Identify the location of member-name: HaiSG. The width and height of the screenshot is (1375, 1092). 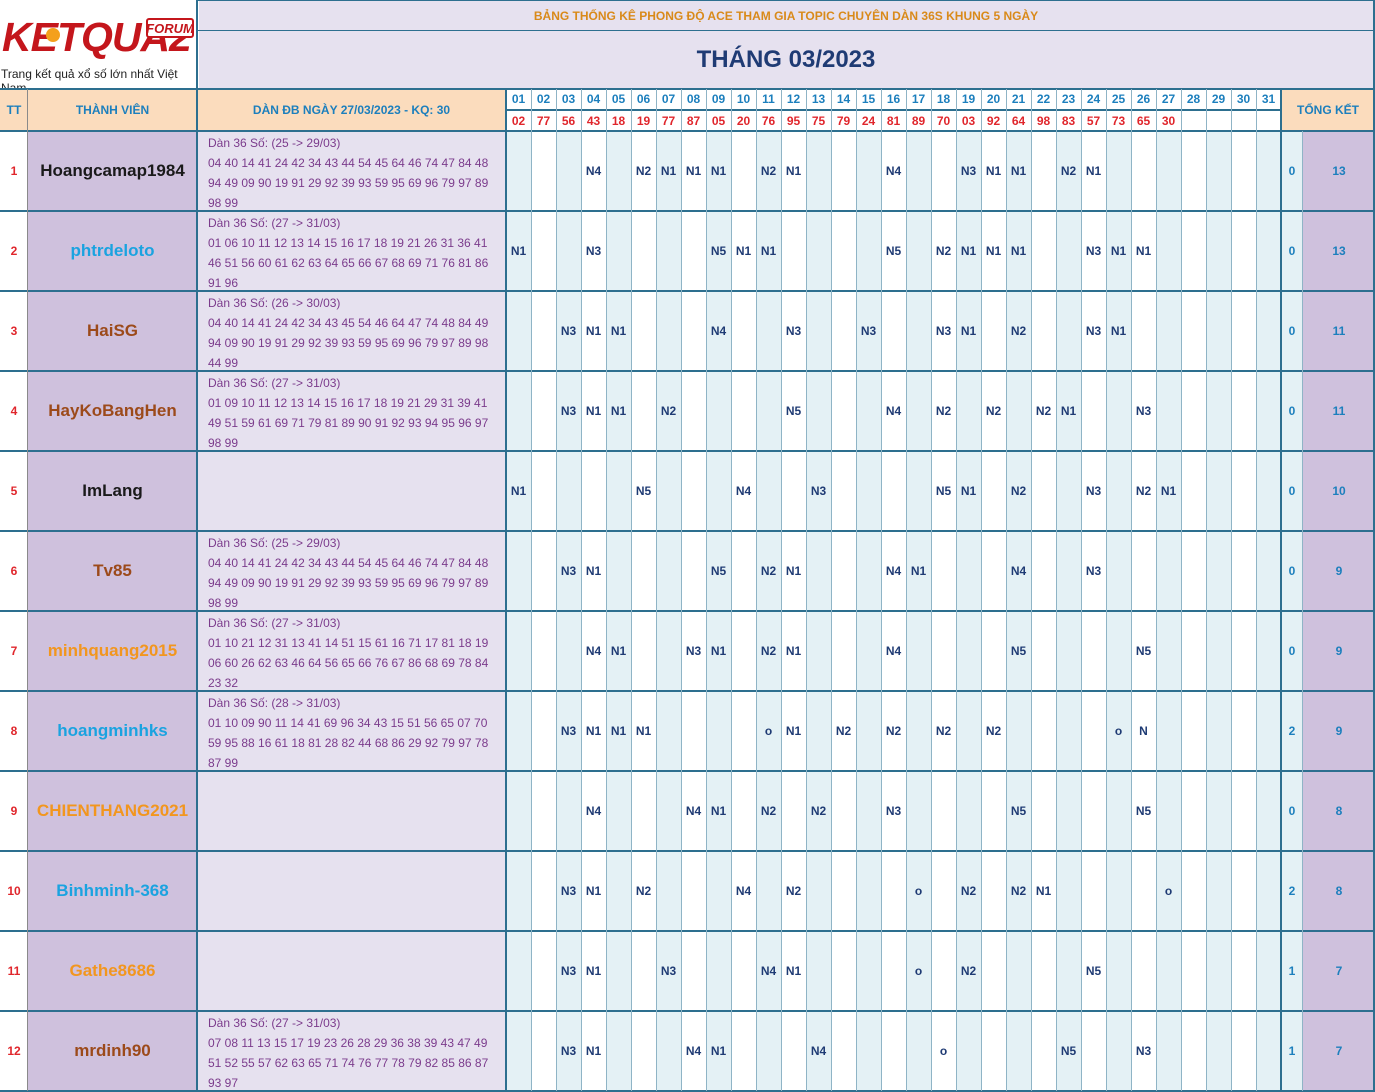
(112, 331).